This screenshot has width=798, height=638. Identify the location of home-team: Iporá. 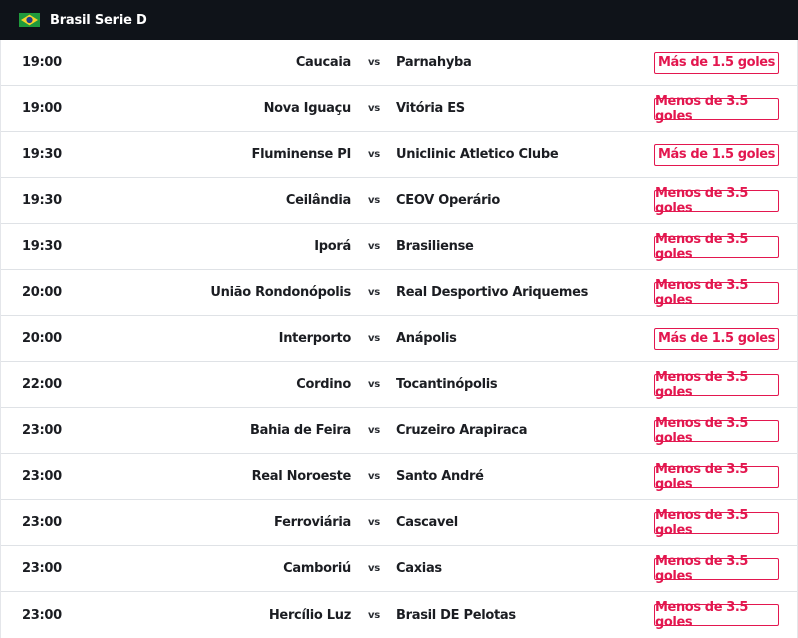
(332, 246).